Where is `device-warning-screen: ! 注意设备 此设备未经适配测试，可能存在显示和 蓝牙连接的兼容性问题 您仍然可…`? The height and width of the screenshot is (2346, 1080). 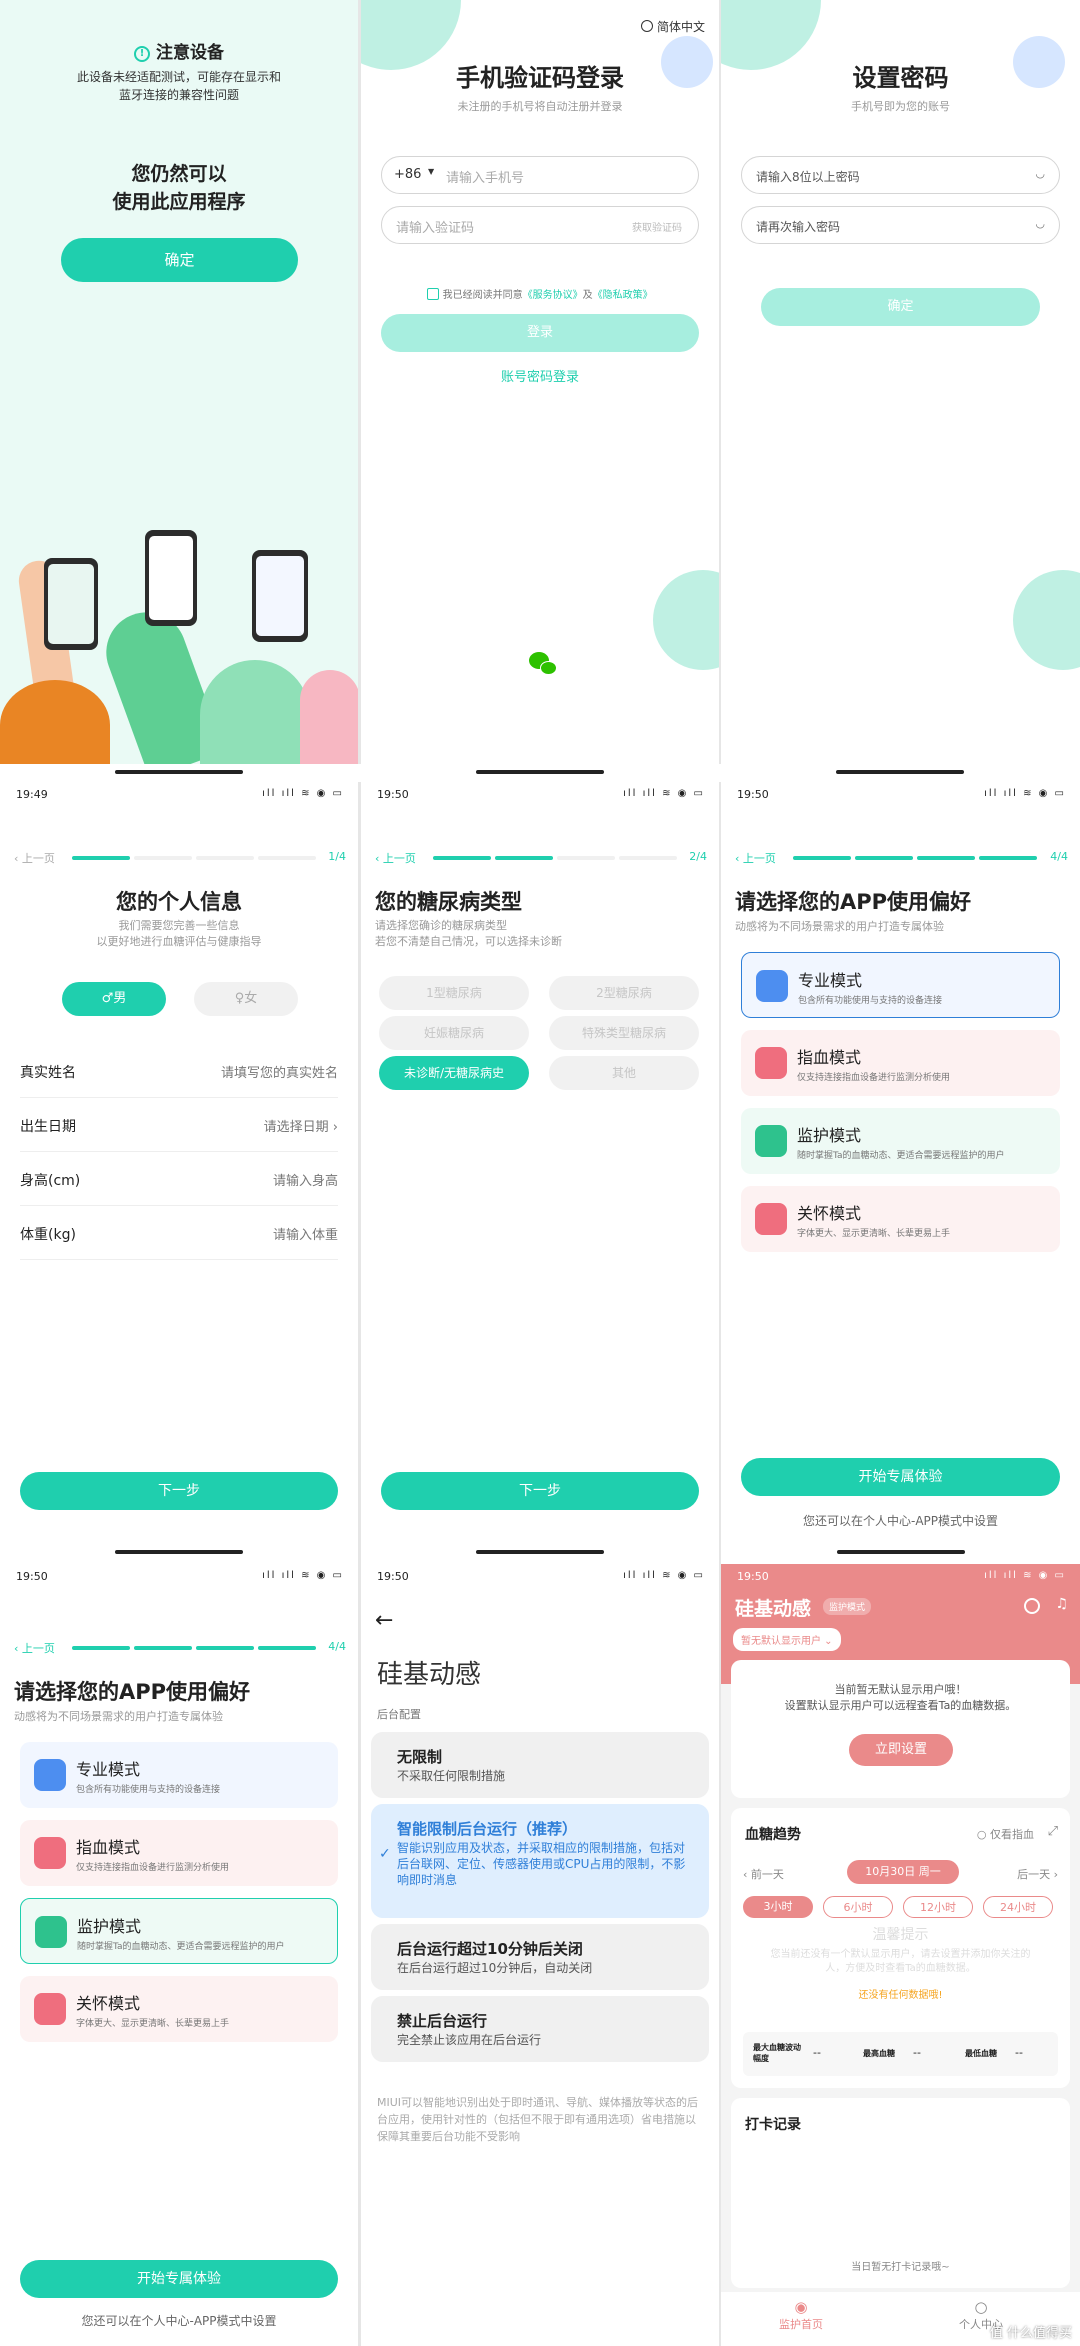
device-warning-screen: ! 注意设备 此设备未经适配测试，可能存在显示和 蓝牙连接的兼容性问题 您仍然可… is located at coordinates (179, 382).